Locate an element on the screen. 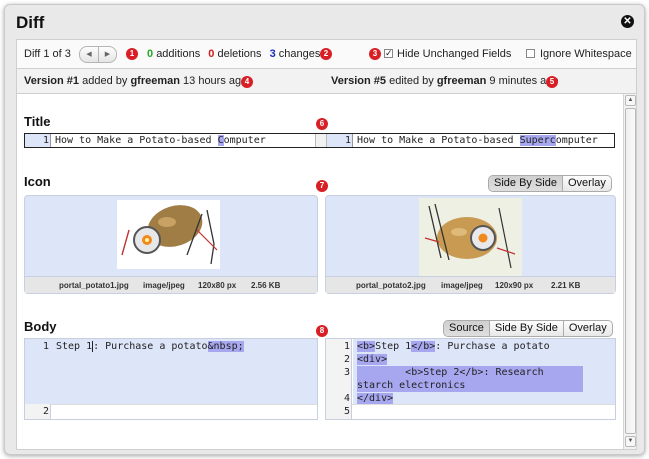 This screenshot has height=459, width=649. changes-count: 3 is located at coordinates (272, 54).